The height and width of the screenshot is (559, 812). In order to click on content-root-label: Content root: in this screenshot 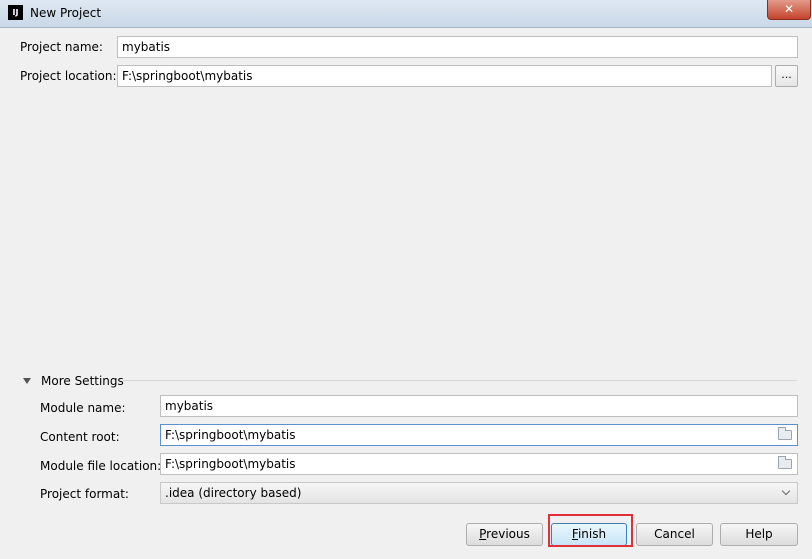, I will do `click(80, 437)`.